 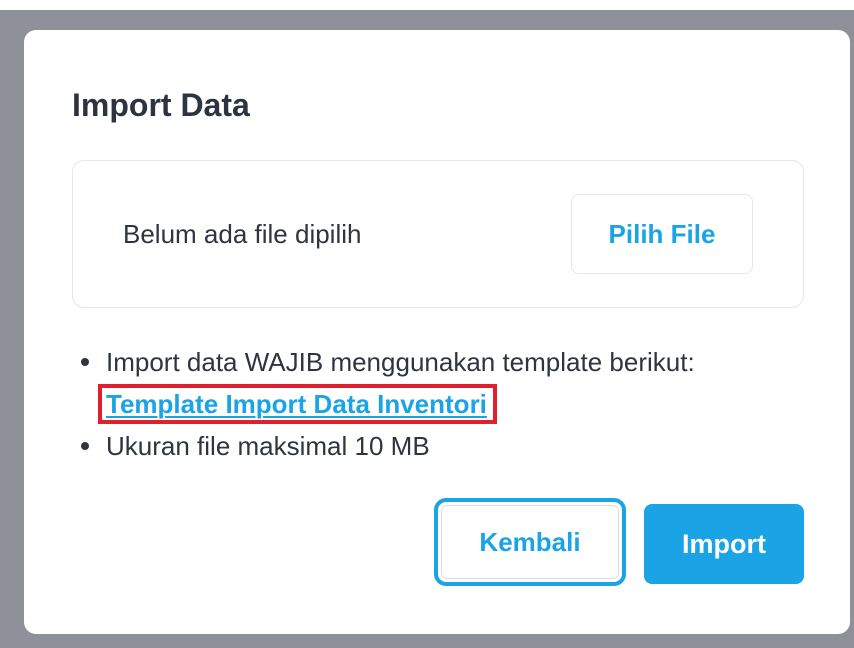 I want to click on back-button: Kembali, so click(x=530, y=542).